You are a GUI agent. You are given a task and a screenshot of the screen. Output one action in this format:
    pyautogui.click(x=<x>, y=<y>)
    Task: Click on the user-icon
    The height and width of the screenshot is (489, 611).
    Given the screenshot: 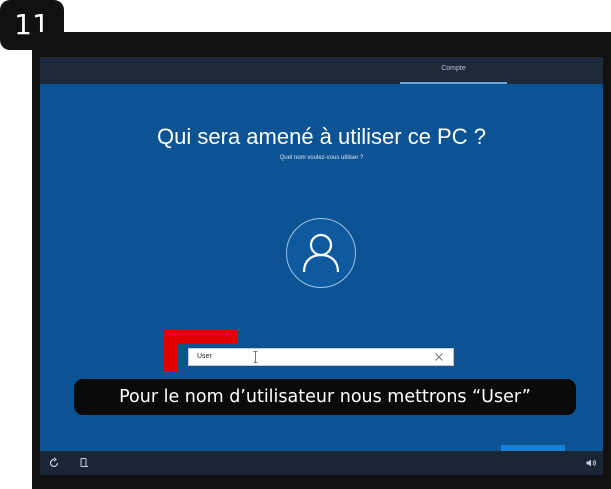 What is the action you would take?
    pyautogui.click(x=321, y=253)
    